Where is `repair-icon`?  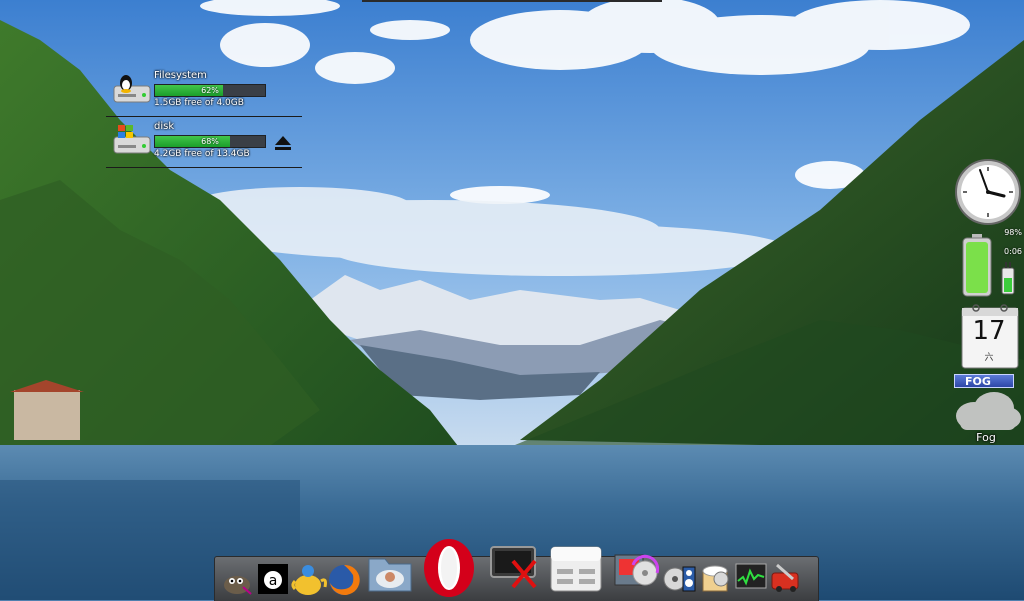
repair-icon is located at coordinates (785, 577).